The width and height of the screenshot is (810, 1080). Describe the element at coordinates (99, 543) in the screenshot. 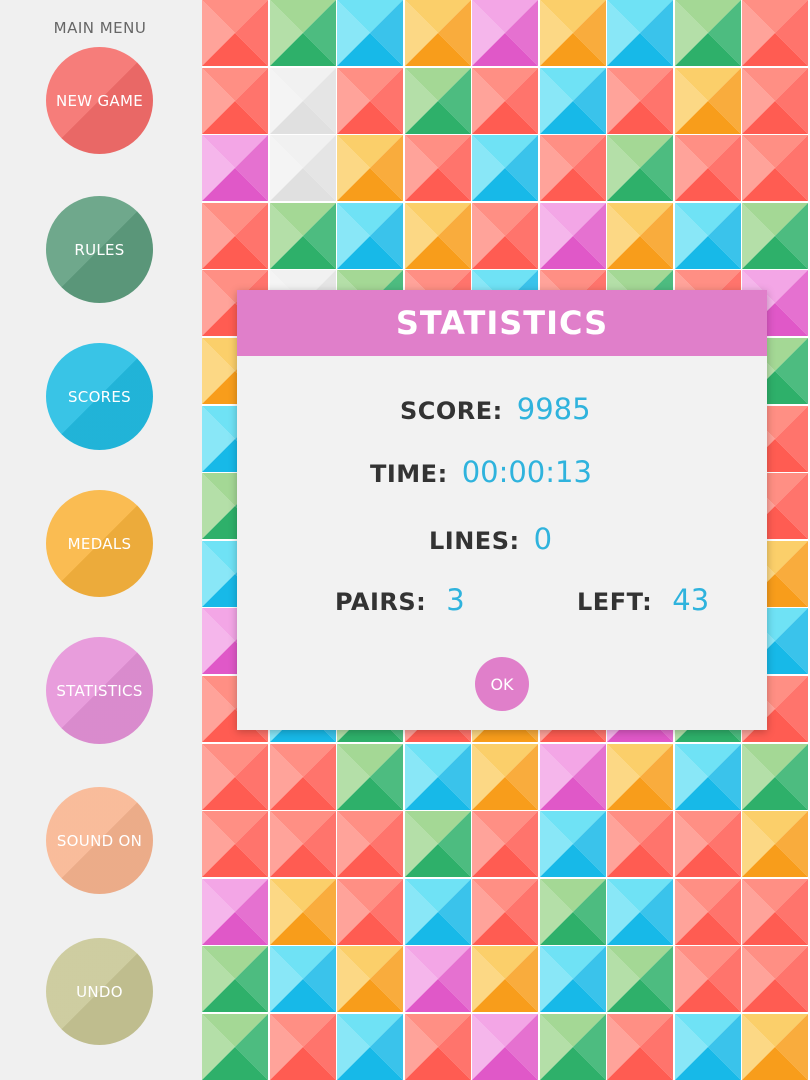

I see `medals-button: MEDALS` at that location.